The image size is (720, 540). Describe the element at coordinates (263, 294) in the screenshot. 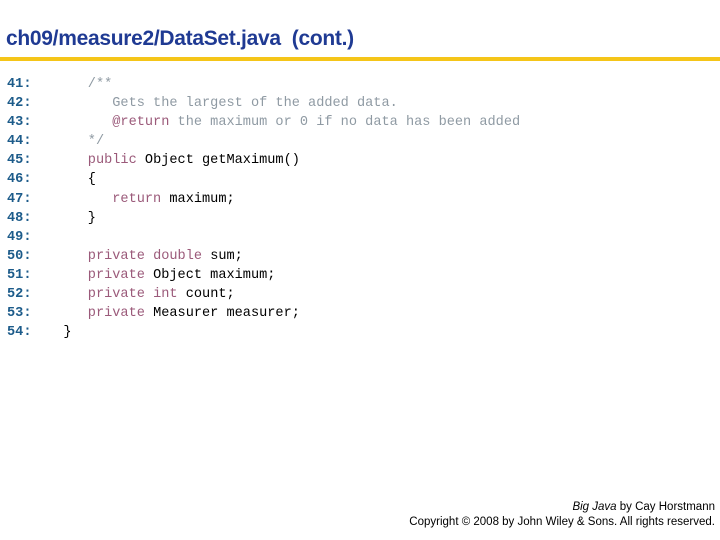

I see `code-line: 52: private int count;` at that location.